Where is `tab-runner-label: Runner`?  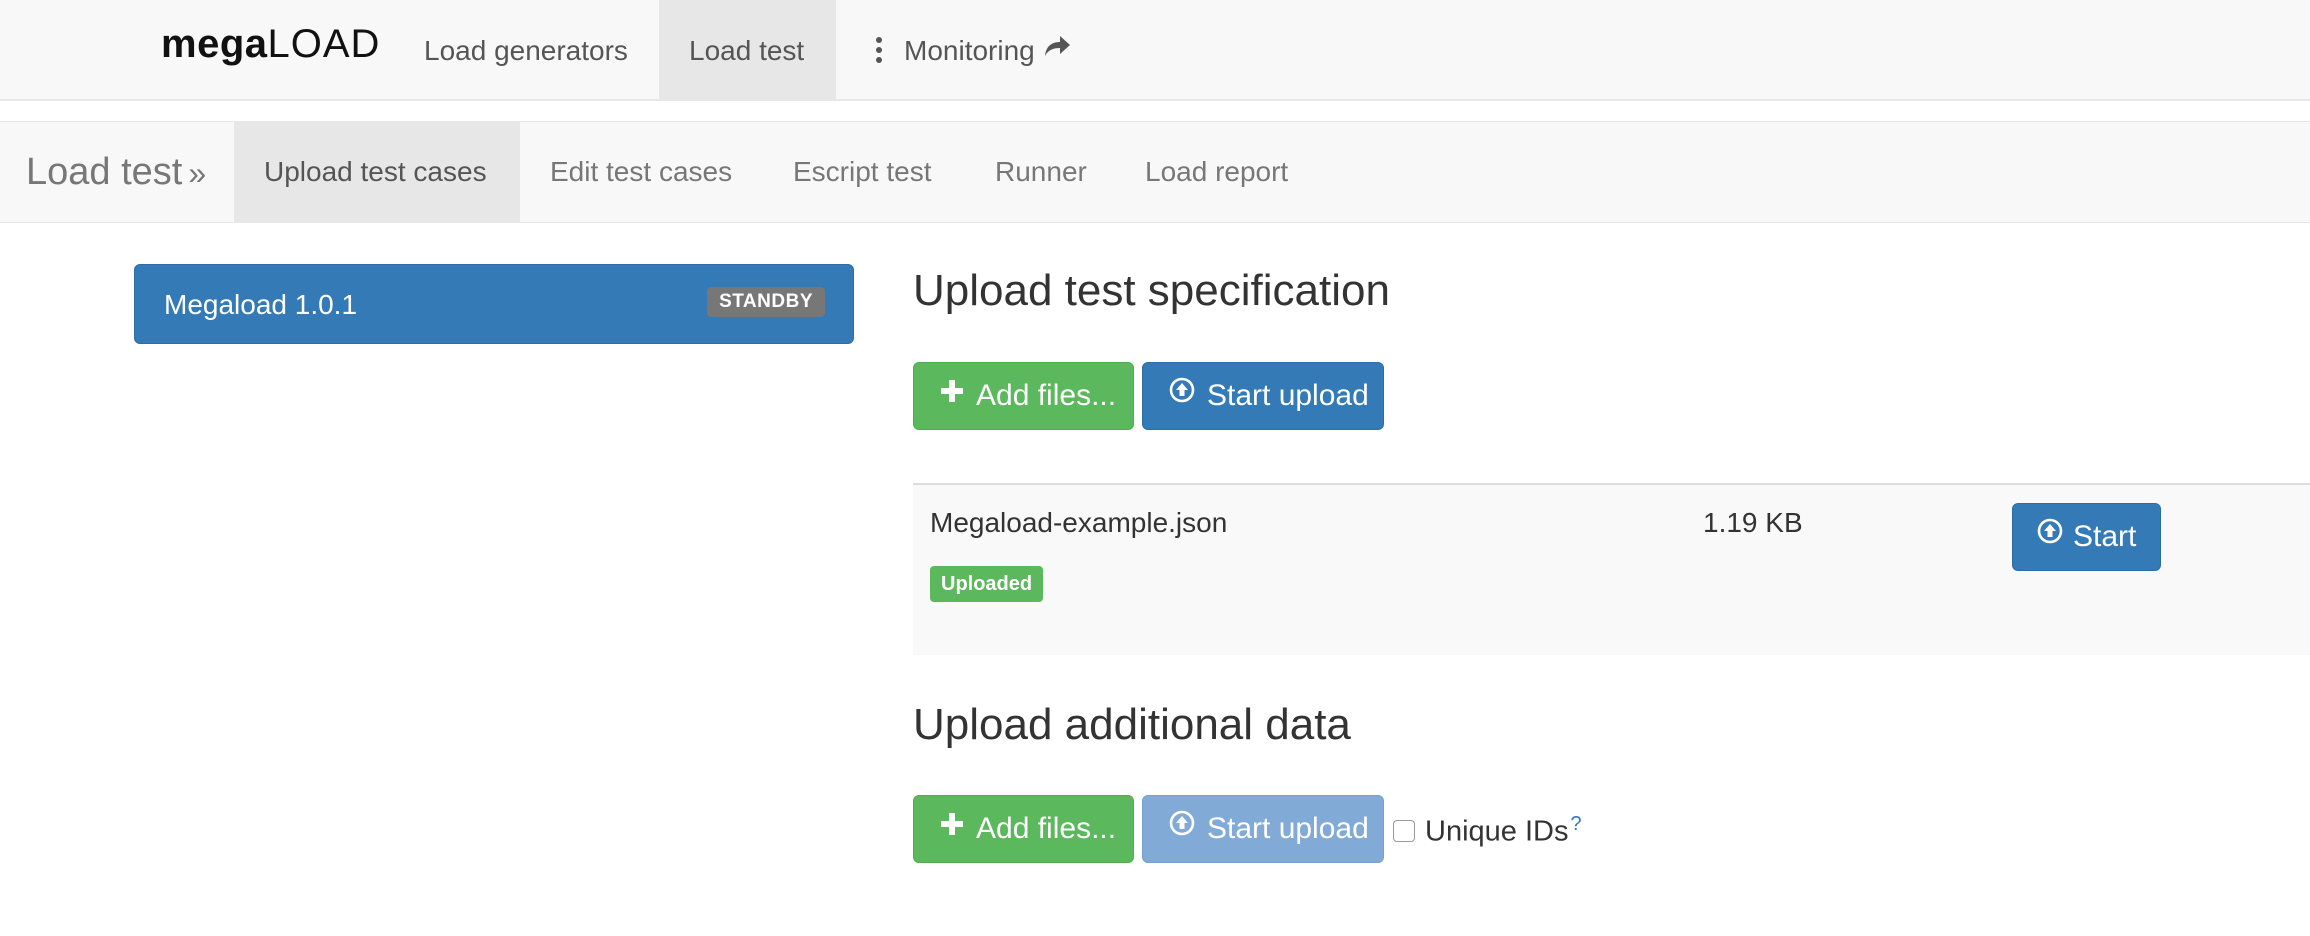
tab-runner-label: Runner is located at coordinates (1041, 171).